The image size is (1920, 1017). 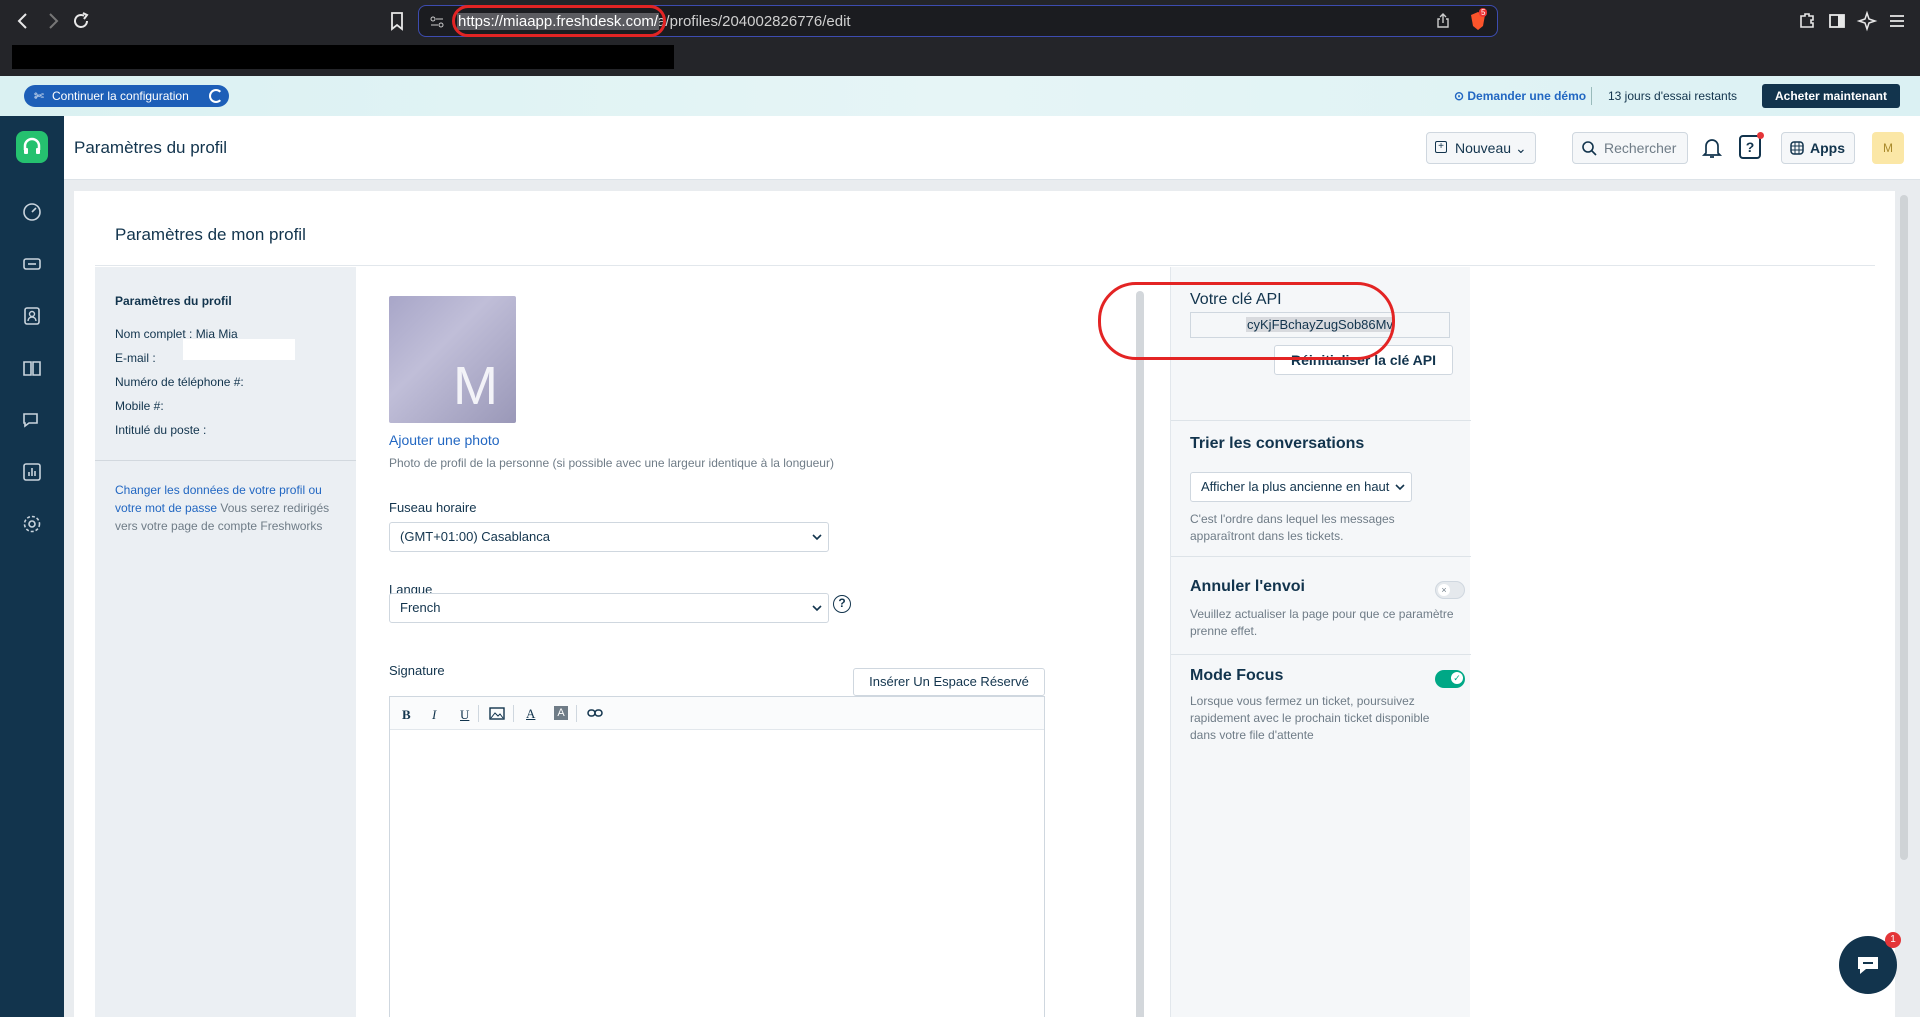 I want to click on site-settings-icon, so click(x=437, y=22).